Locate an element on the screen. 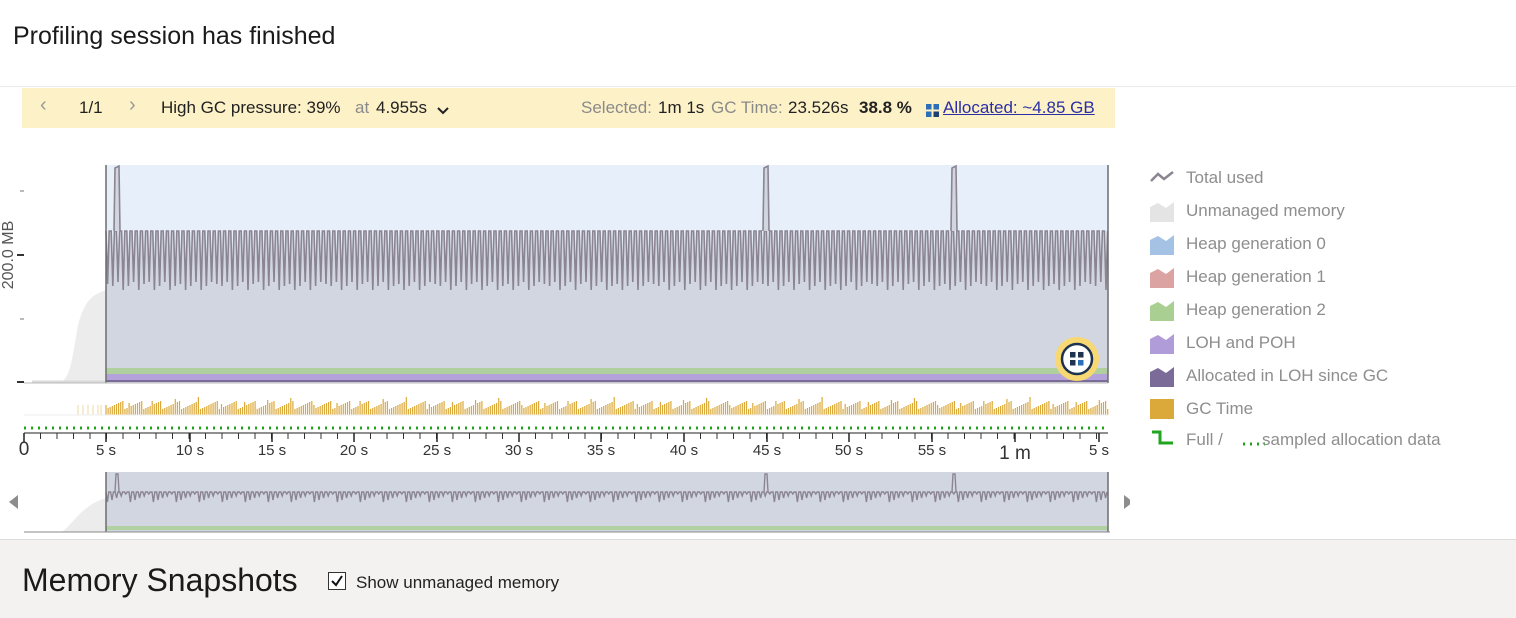 The image size is (1516, 618). issue-text: High GC pressure: 39% is located at coordinates (251, 107).